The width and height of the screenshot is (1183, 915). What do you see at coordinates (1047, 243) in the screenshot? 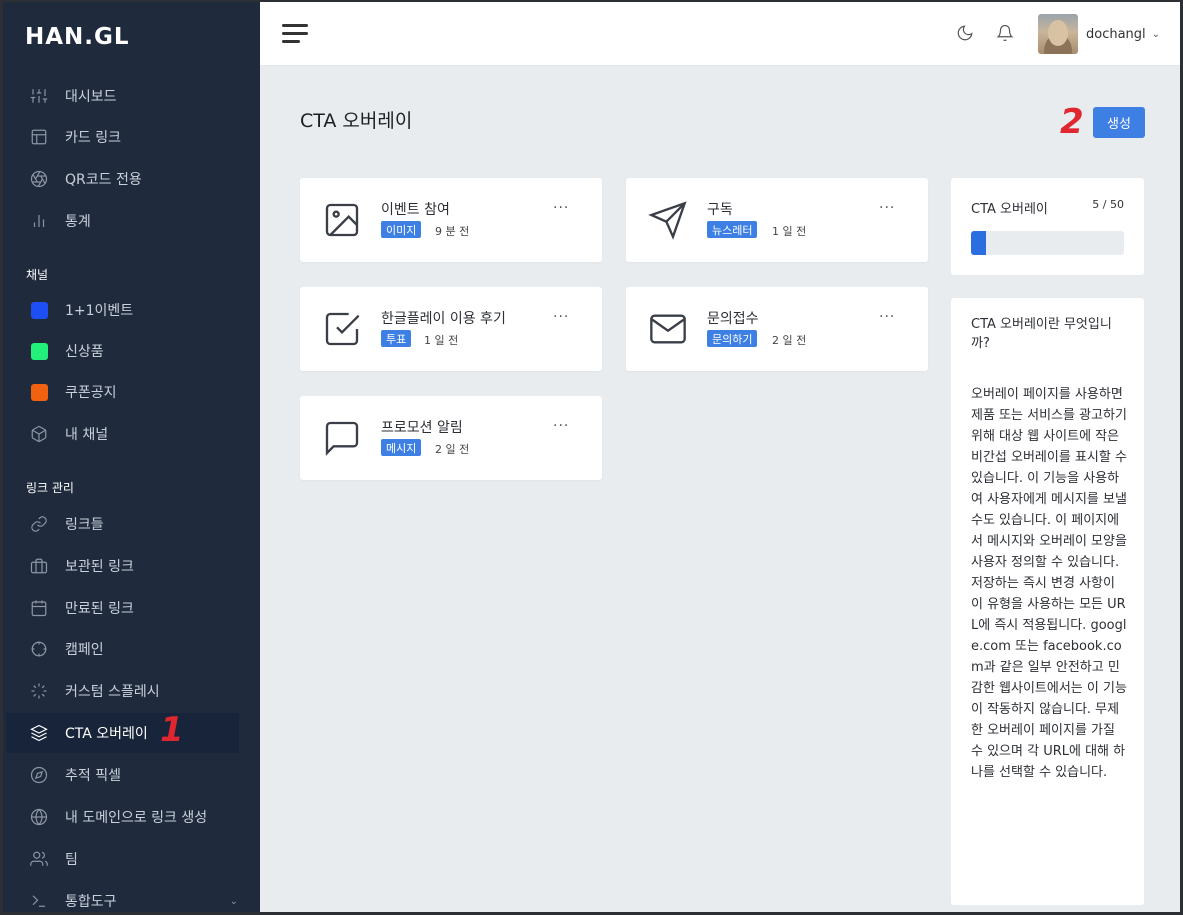
I see `usage-progress-bar` at bounding box center [1047, 243].